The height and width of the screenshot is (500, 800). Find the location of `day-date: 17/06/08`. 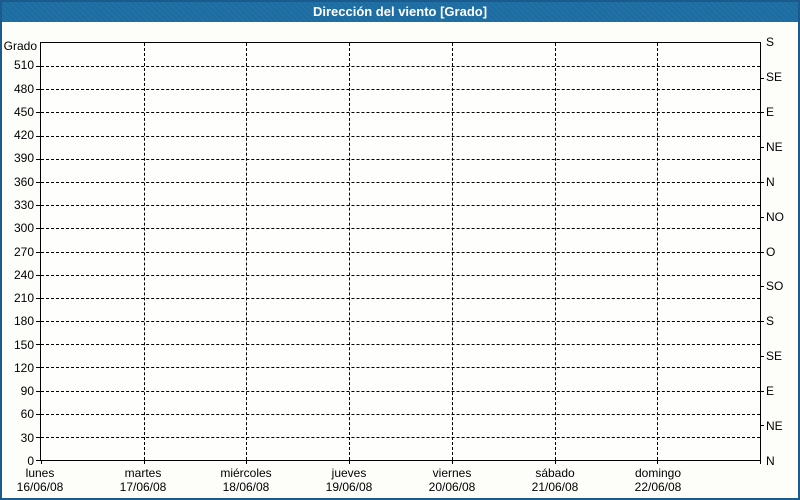

day-date: 17/06/08 is located at coordinates (143, 487).